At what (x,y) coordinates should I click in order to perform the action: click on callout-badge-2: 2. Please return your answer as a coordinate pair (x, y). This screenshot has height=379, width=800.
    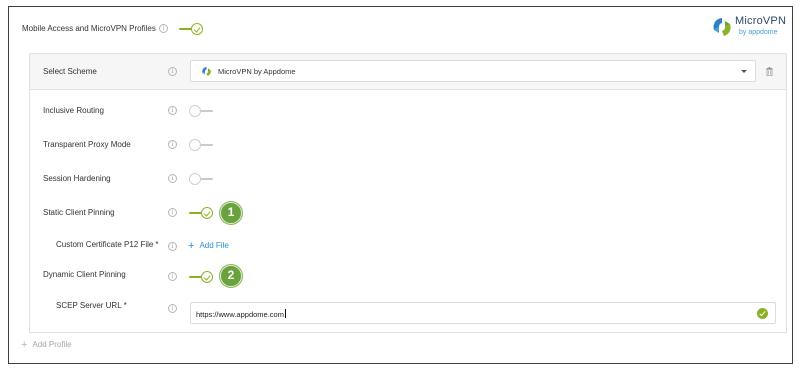
    Looking at the image, I should click on (231, 276).